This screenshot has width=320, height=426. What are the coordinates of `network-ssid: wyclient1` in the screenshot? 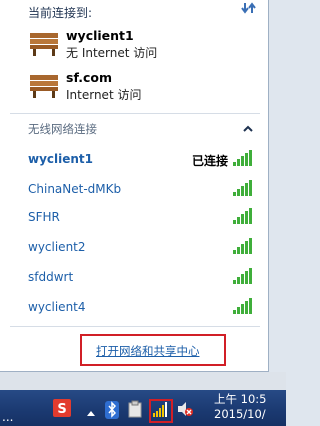 It's located at (61, 159).